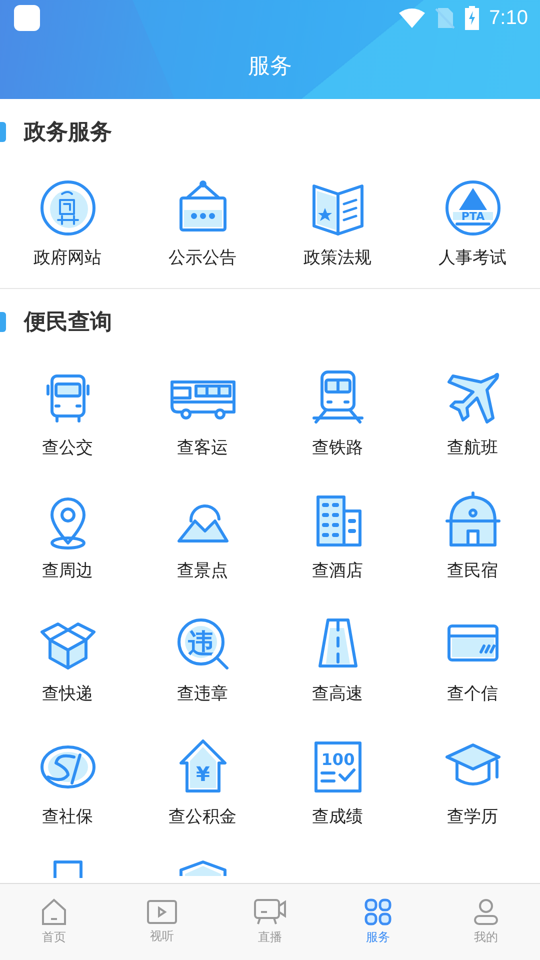  Describe the element at coordinates (67, 570) in the screenshot. I see `service-label: 查周边` at that location.